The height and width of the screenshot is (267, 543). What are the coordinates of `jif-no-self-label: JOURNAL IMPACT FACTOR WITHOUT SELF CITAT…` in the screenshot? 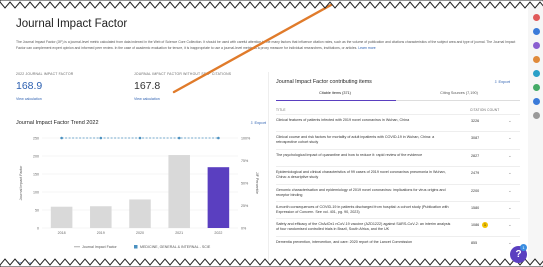 It's located at (183, 74).